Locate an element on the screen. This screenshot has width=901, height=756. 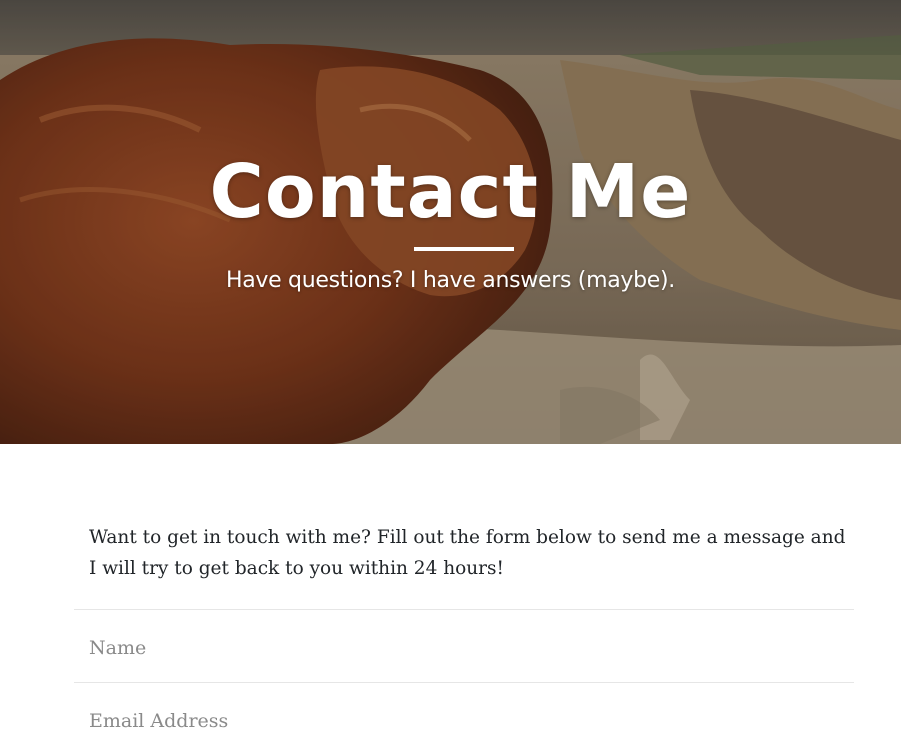
page-subtitle: Have questions? I have answers (maybe). is located at coordinates (450, 280).